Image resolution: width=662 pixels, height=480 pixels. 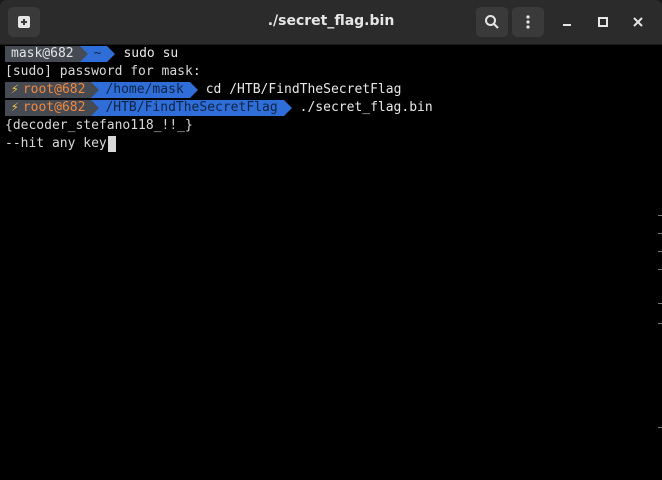 I want to click on prompt-dir: ~, so click(x=97, y=54).